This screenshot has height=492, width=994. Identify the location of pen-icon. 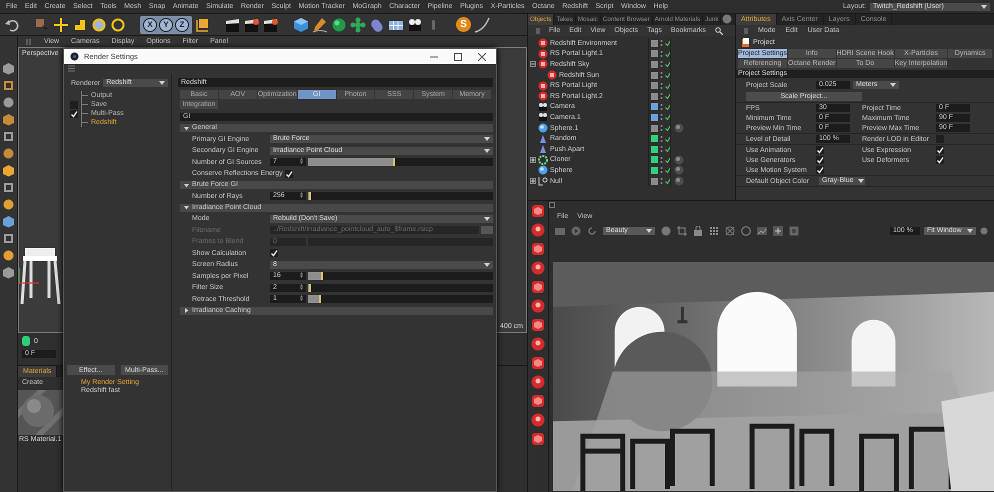
(320, 24).